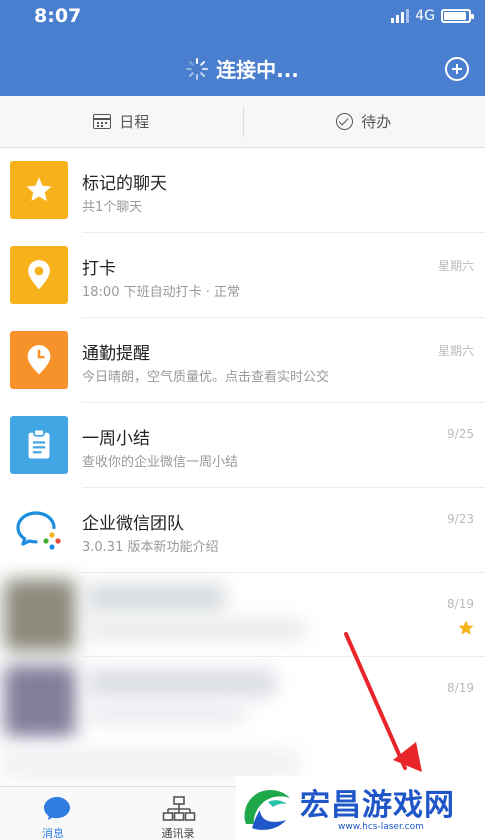  I want to click on clipboard-icon, so click(39, 445).